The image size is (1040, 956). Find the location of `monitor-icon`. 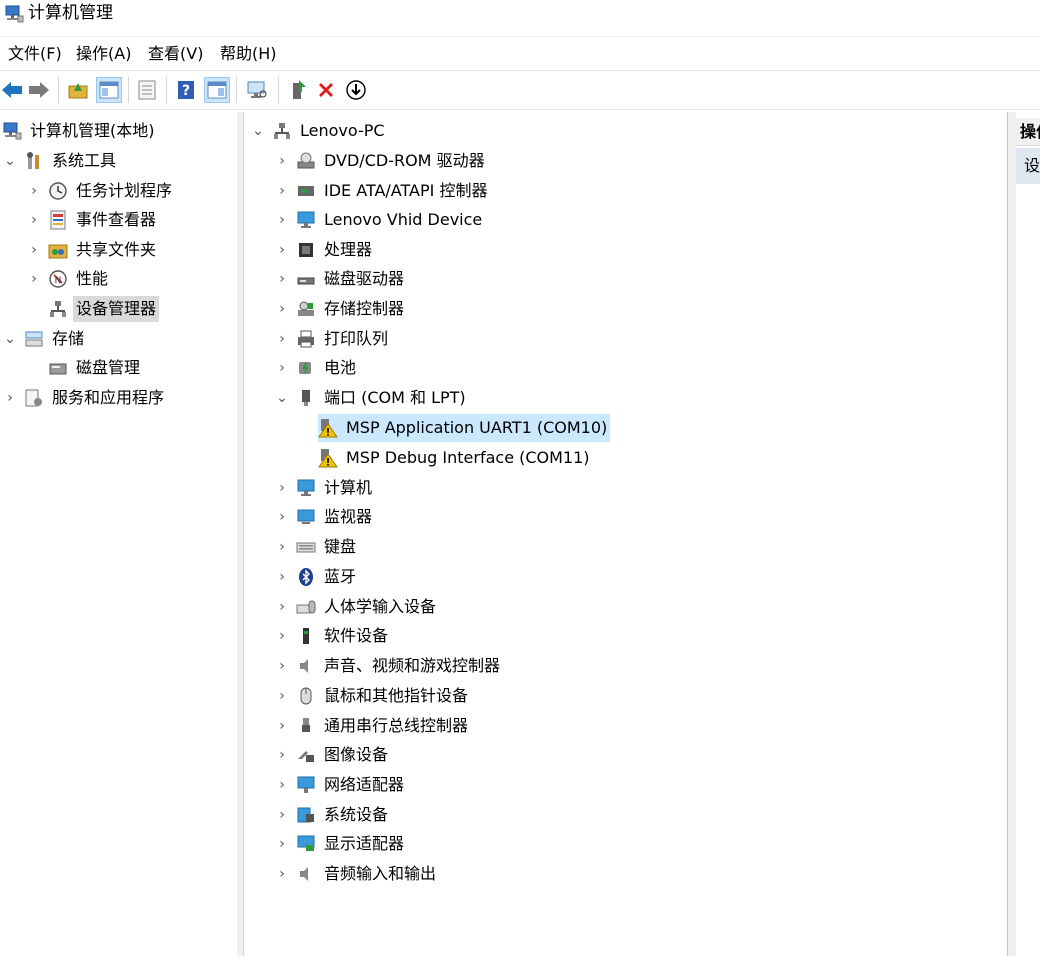

monitor-icon is located at coordinates (306, 517).